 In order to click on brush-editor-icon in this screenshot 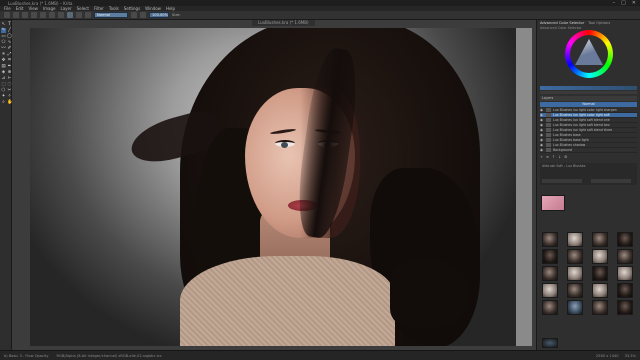, I will do `click(79, 15)`.